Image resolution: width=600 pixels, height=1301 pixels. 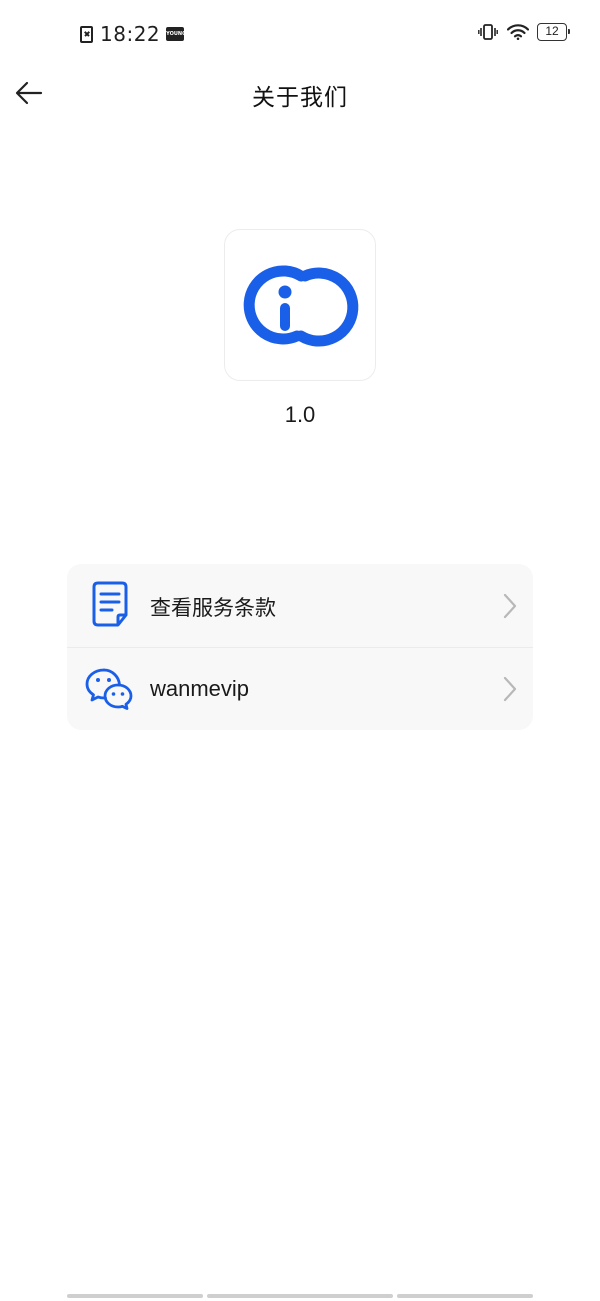 I want to click on vibrate-icon, so click(x=488, y=32).